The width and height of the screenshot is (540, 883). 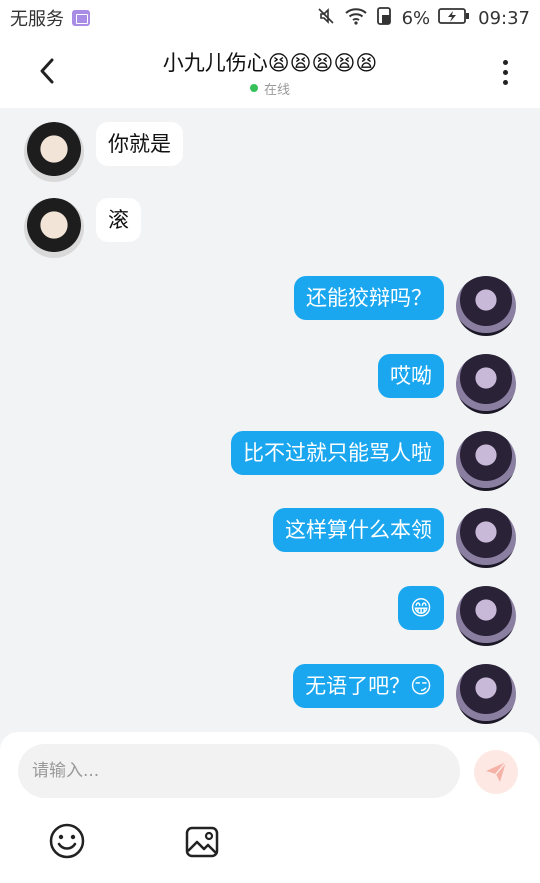 What do you see at coordinates (337, 453) in the screenshot?
I see `message-bubble: 比不过就只能骂人啦` at bounding box center [337, 453].